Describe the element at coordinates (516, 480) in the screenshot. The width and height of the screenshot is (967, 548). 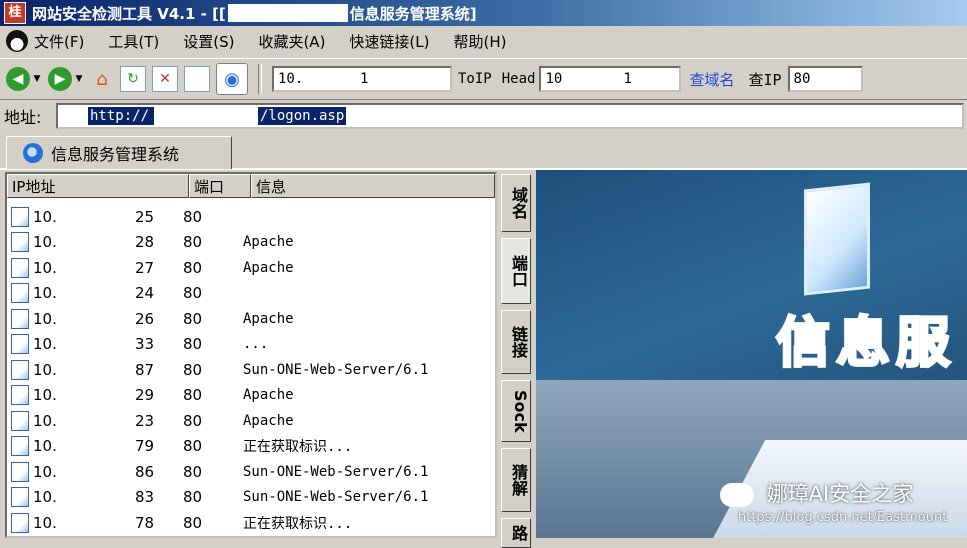
I see `side-tab-crack: 猜解` at that location.